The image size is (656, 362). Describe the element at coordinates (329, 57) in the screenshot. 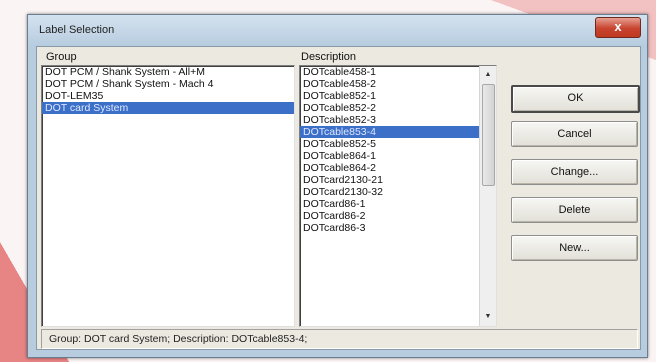

I see `description-label: Description` at that location.